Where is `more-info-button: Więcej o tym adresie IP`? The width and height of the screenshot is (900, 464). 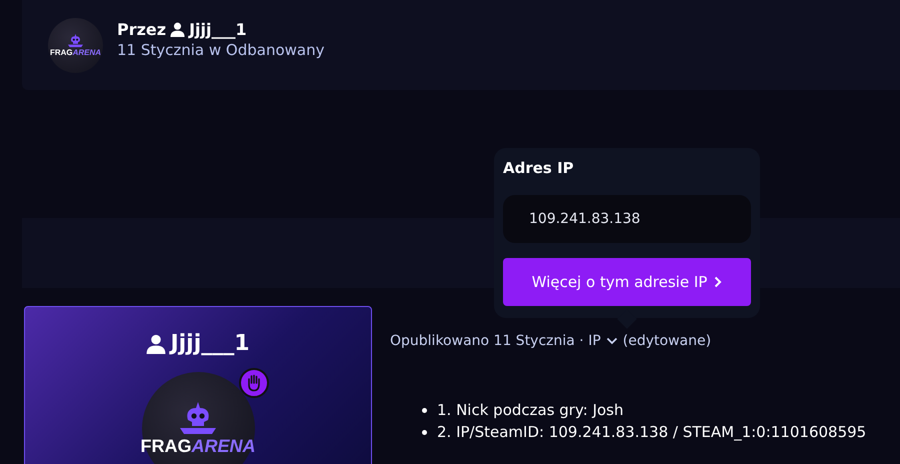 more-info-button: Więcej o tym adresie IP is located at coordinates (627, 282).